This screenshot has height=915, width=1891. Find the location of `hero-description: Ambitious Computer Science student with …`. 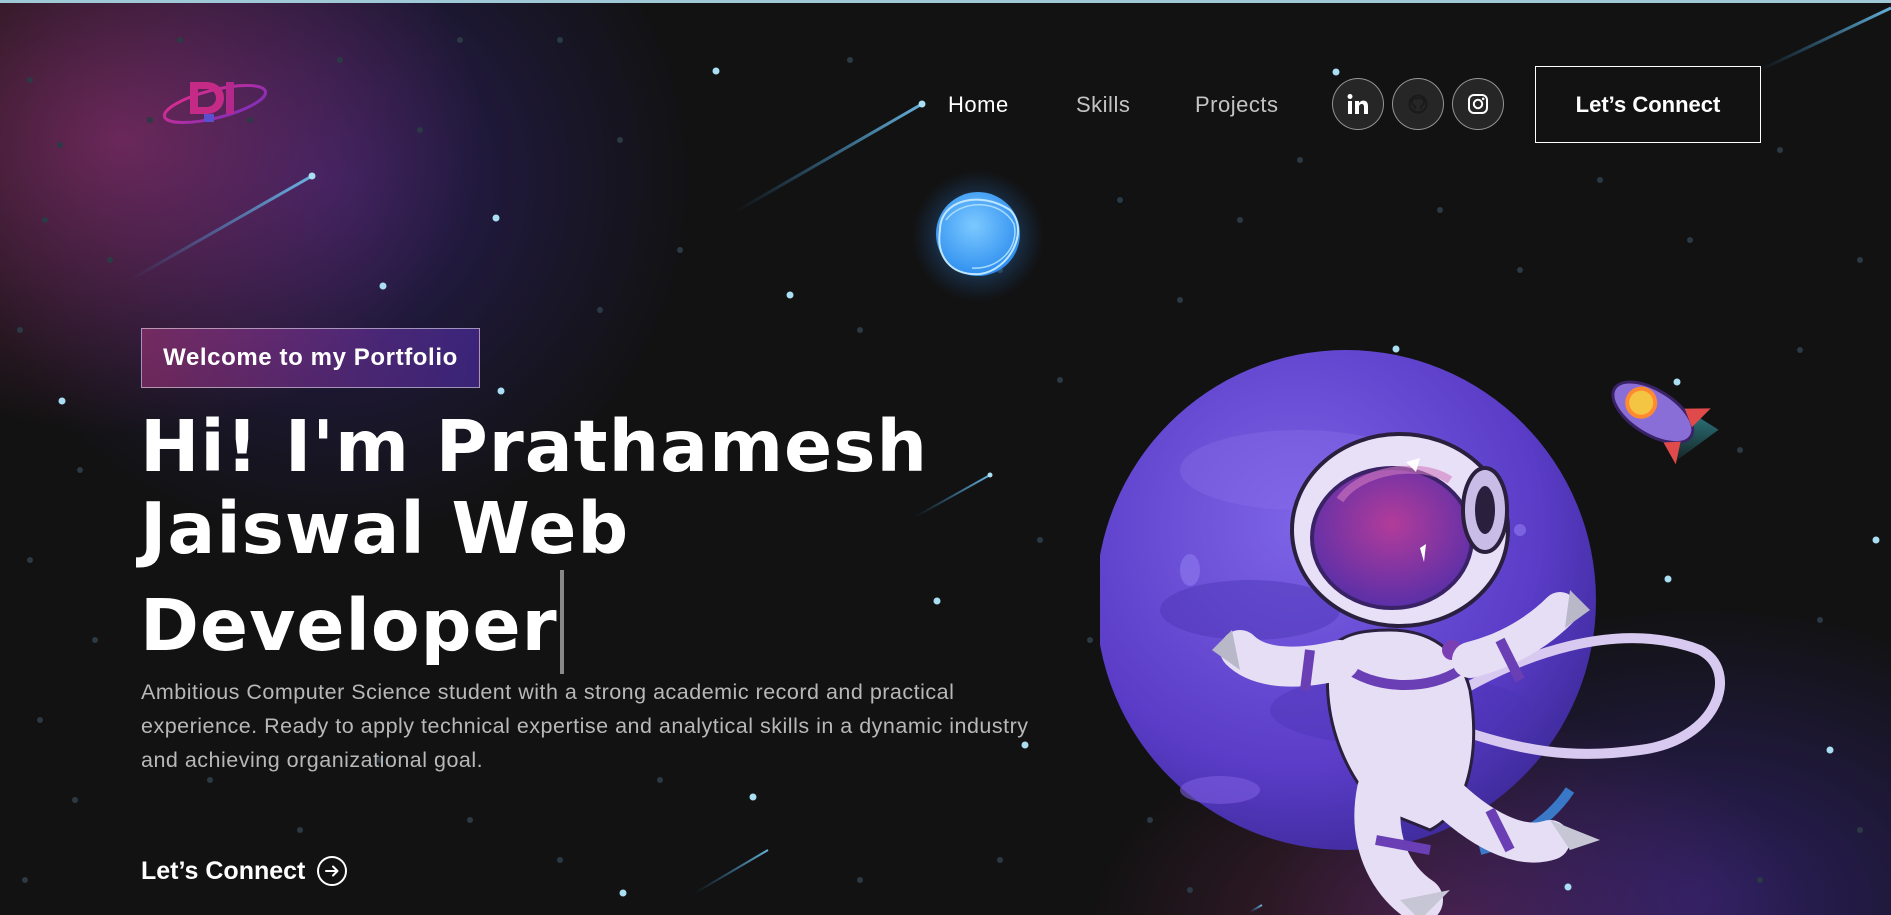

hero-description: Ambitious Computer Science student with … is located at coordinates (585, 726).